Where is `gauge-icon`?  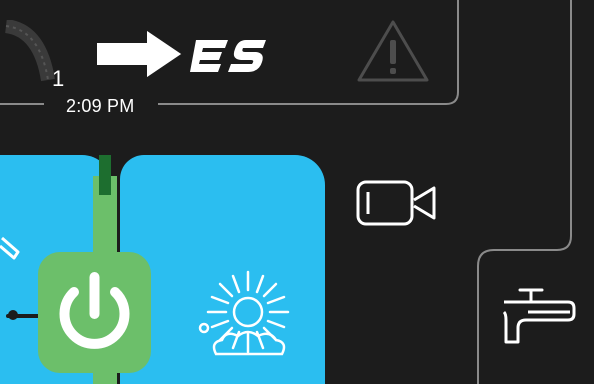
gauge-icon is located at coordinates (29, 51).